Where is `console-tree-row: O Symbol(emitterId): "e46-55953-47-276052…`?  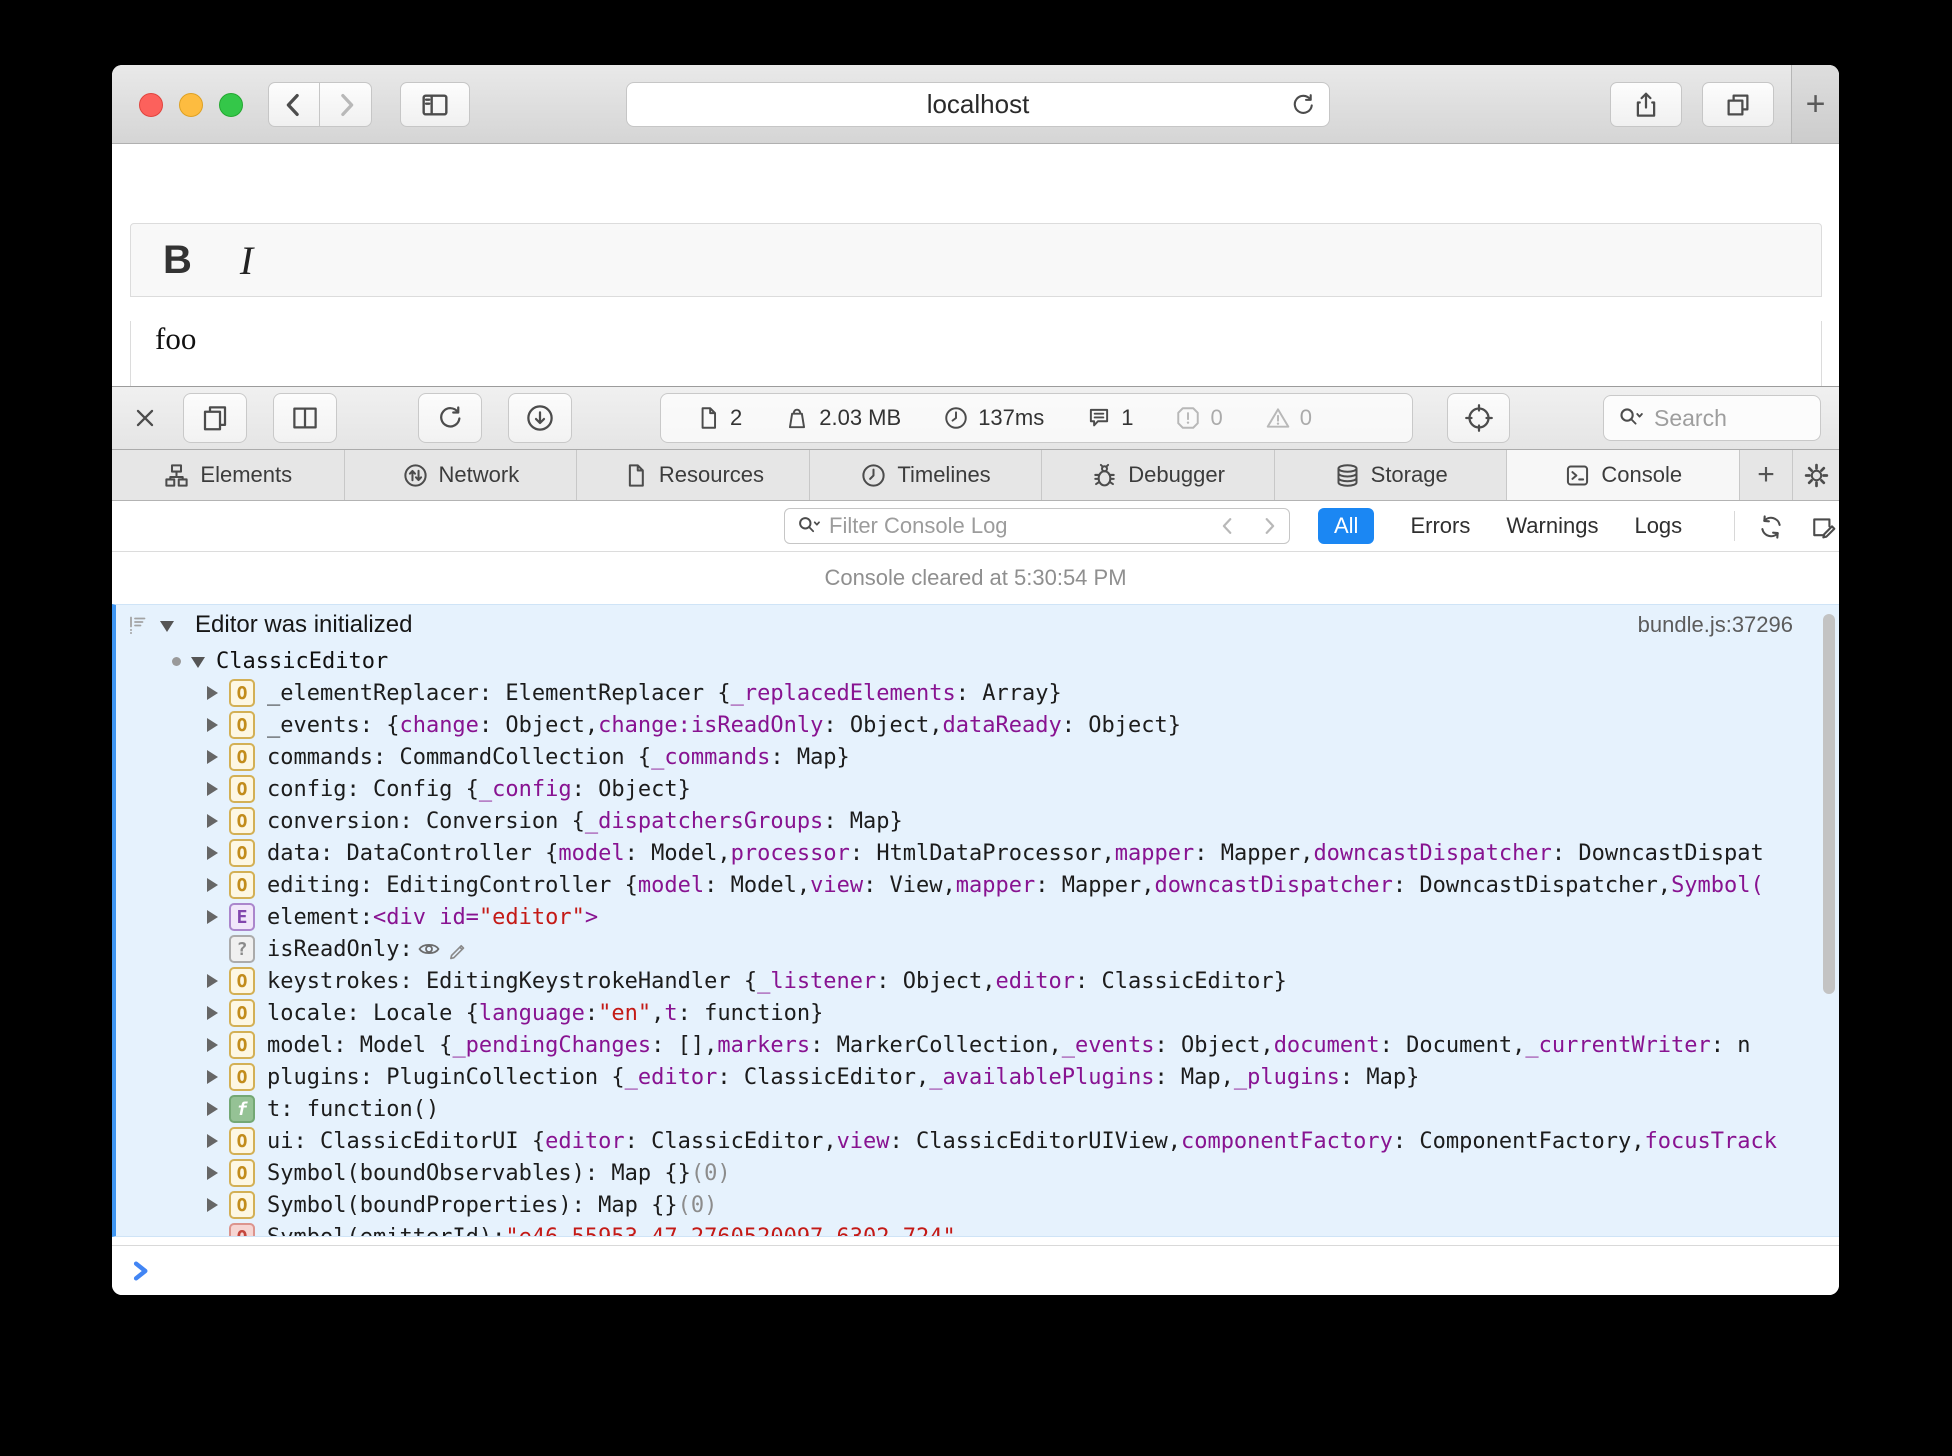 console-tree-row: O Symbol(emitterId): "e46-55953-47-276052… is located at coordinates (977, 1229).